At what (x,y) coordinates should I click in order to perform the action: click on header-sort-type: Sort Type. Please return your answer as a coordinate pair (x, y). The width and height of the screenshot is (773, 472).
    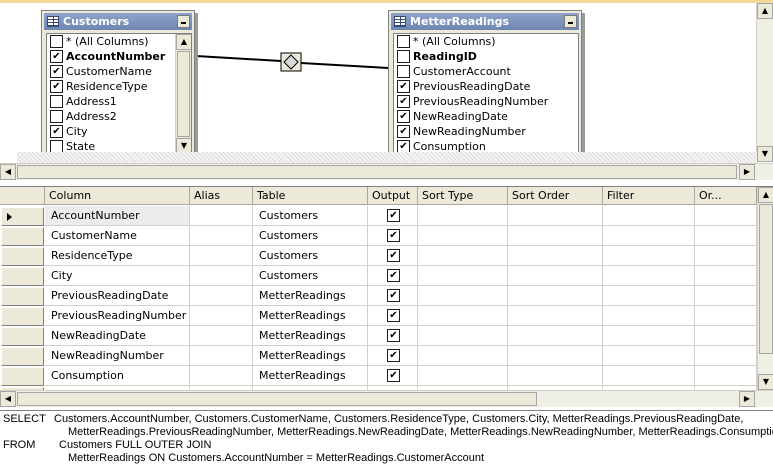
    Looking at the image, I should click on (463, 196).